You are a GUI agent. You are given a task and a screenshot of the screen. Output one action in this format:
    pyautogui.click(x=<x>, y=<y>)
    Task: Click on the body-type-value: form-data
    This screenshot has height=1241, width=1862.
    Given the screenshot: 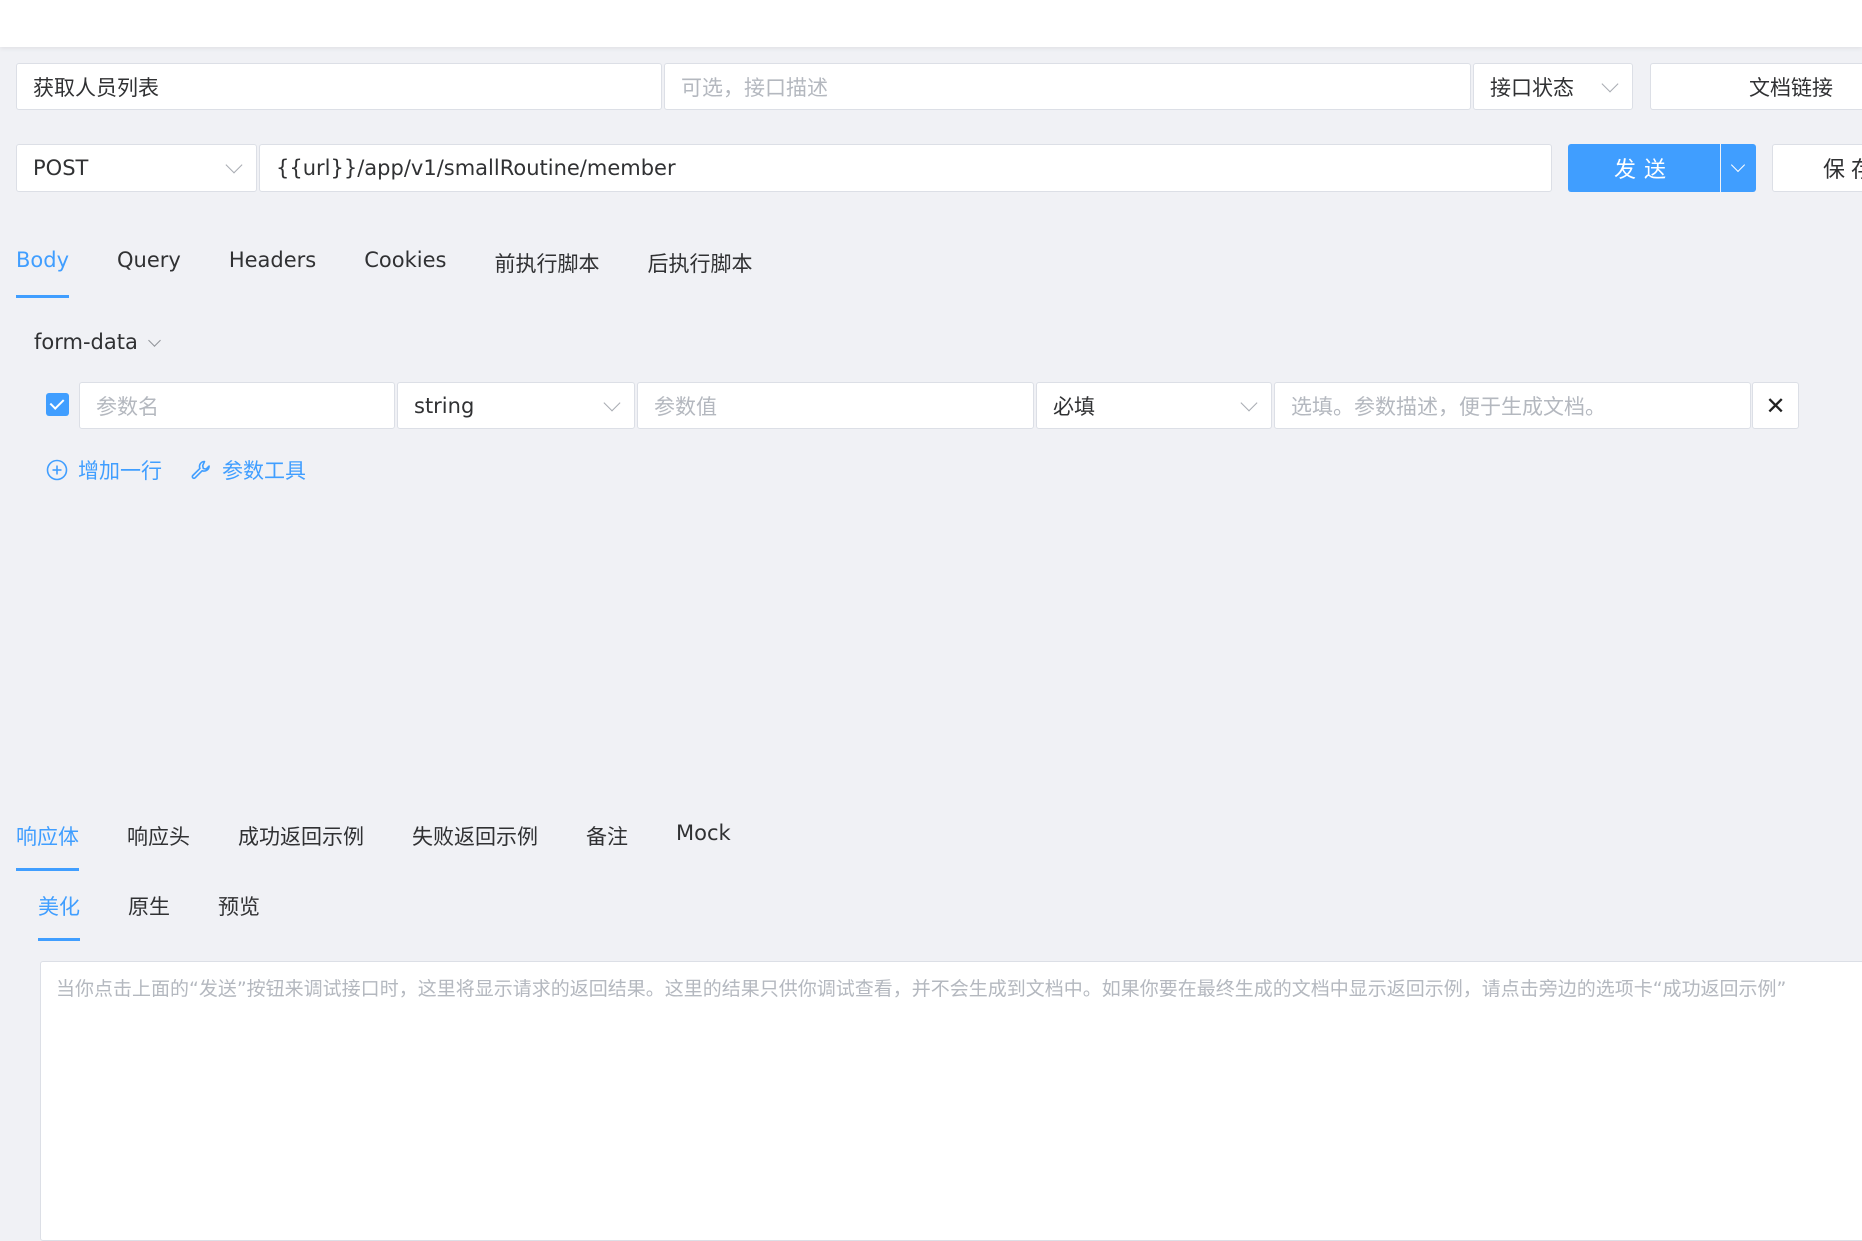 What is the action you would take?
    pyautogui.click(x=86, y=342)
    